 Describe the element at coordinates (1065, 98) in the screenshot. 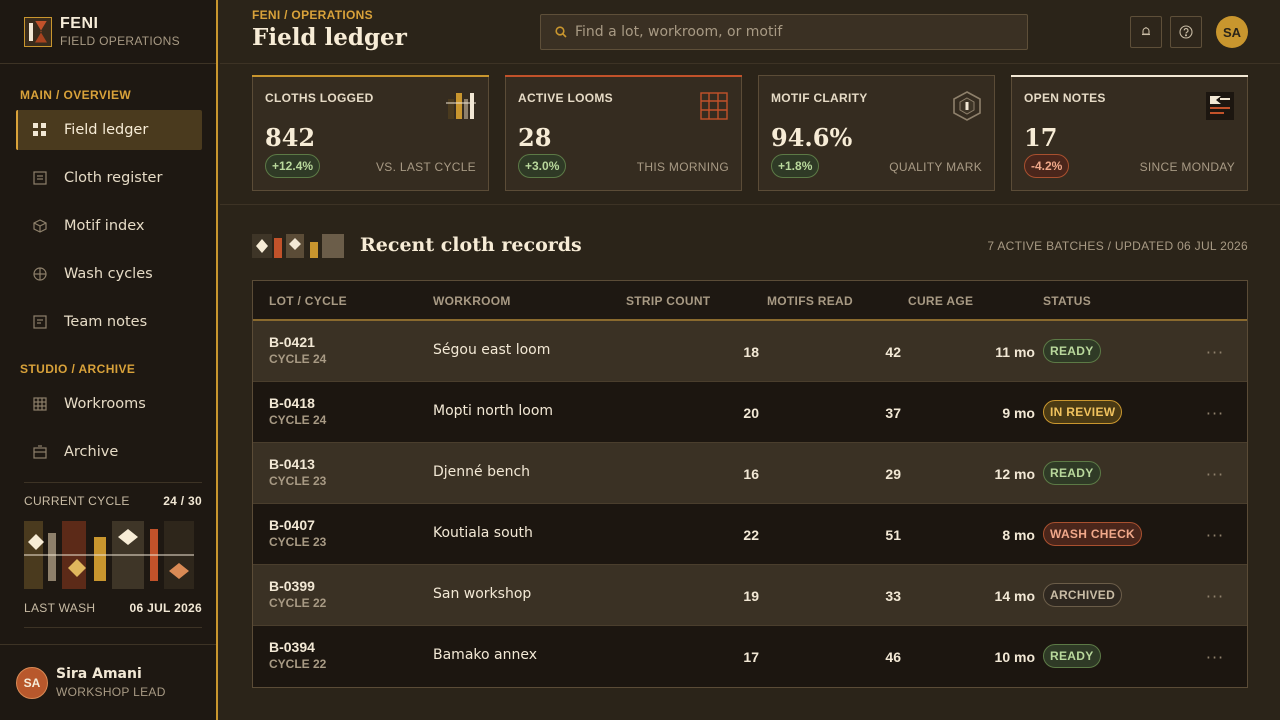

I see `kpi-label: OPEN NOTES` at that location.